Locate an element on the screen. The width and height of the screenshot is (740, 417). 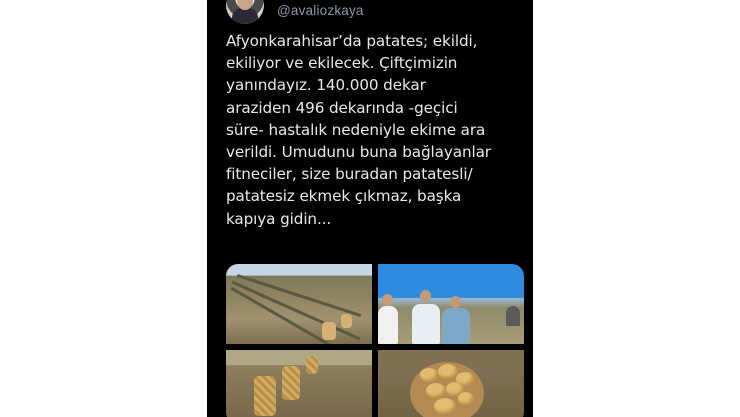
media-photo-sacks is located at coordinates (299, 383).